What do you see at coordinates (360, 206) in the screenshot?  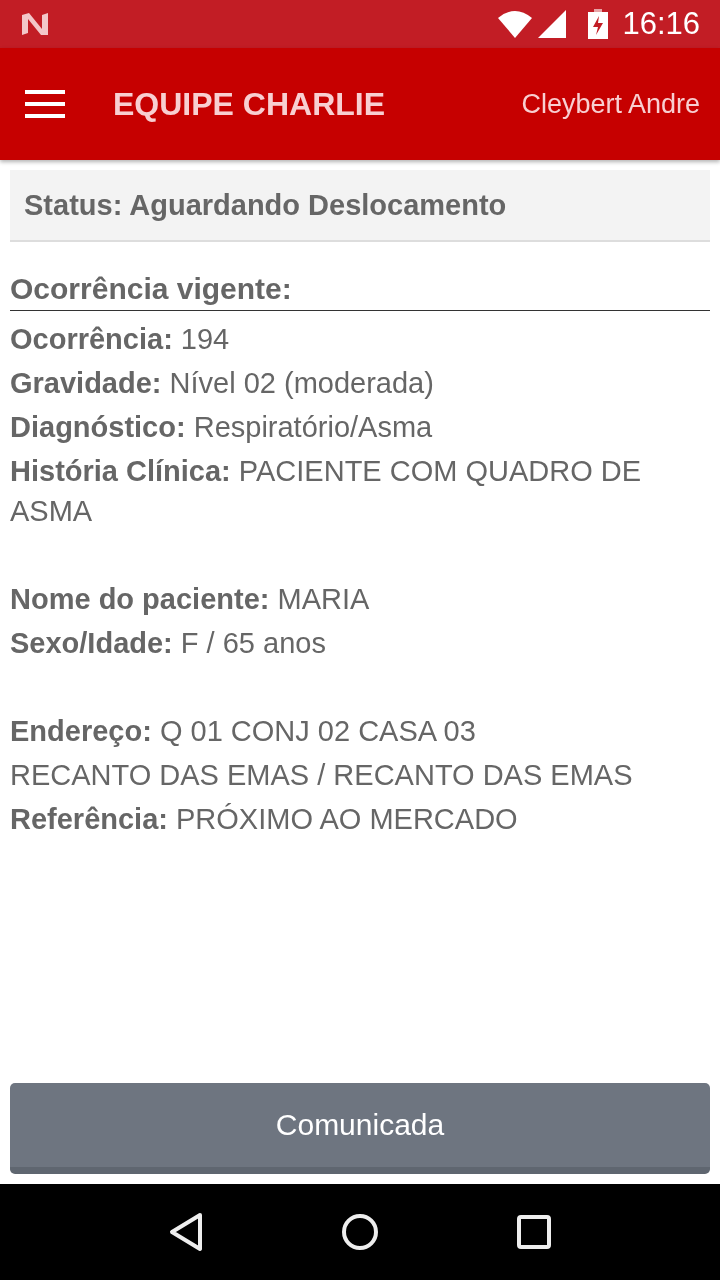 I see `status-banner: Status: Aguardando Deslocamento` at bounding box center [360, 206].